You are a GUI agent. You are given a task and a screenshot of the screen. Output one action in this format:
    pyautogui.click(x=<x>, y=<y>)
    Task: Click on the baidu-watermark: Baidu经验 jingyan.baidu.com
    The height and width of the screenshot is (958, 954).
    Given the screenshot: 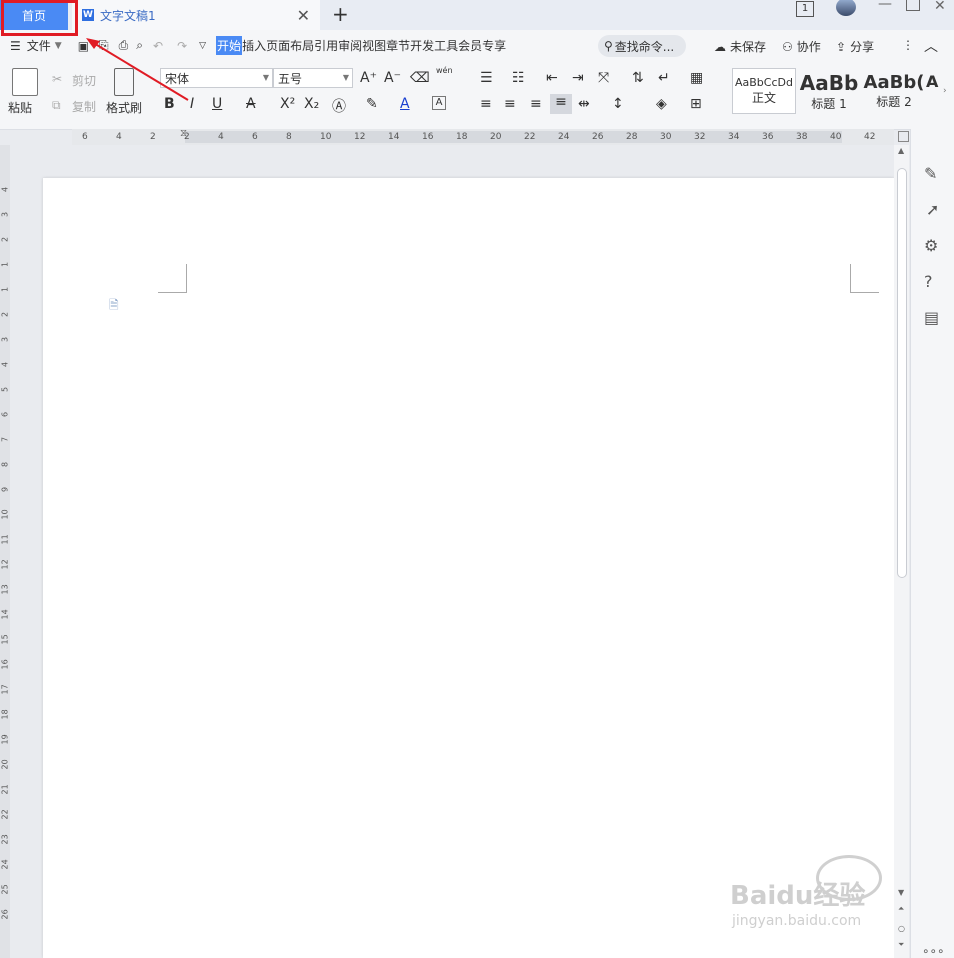 What is the action you would take?
    pyautogui.click(x=820, y=900)
    